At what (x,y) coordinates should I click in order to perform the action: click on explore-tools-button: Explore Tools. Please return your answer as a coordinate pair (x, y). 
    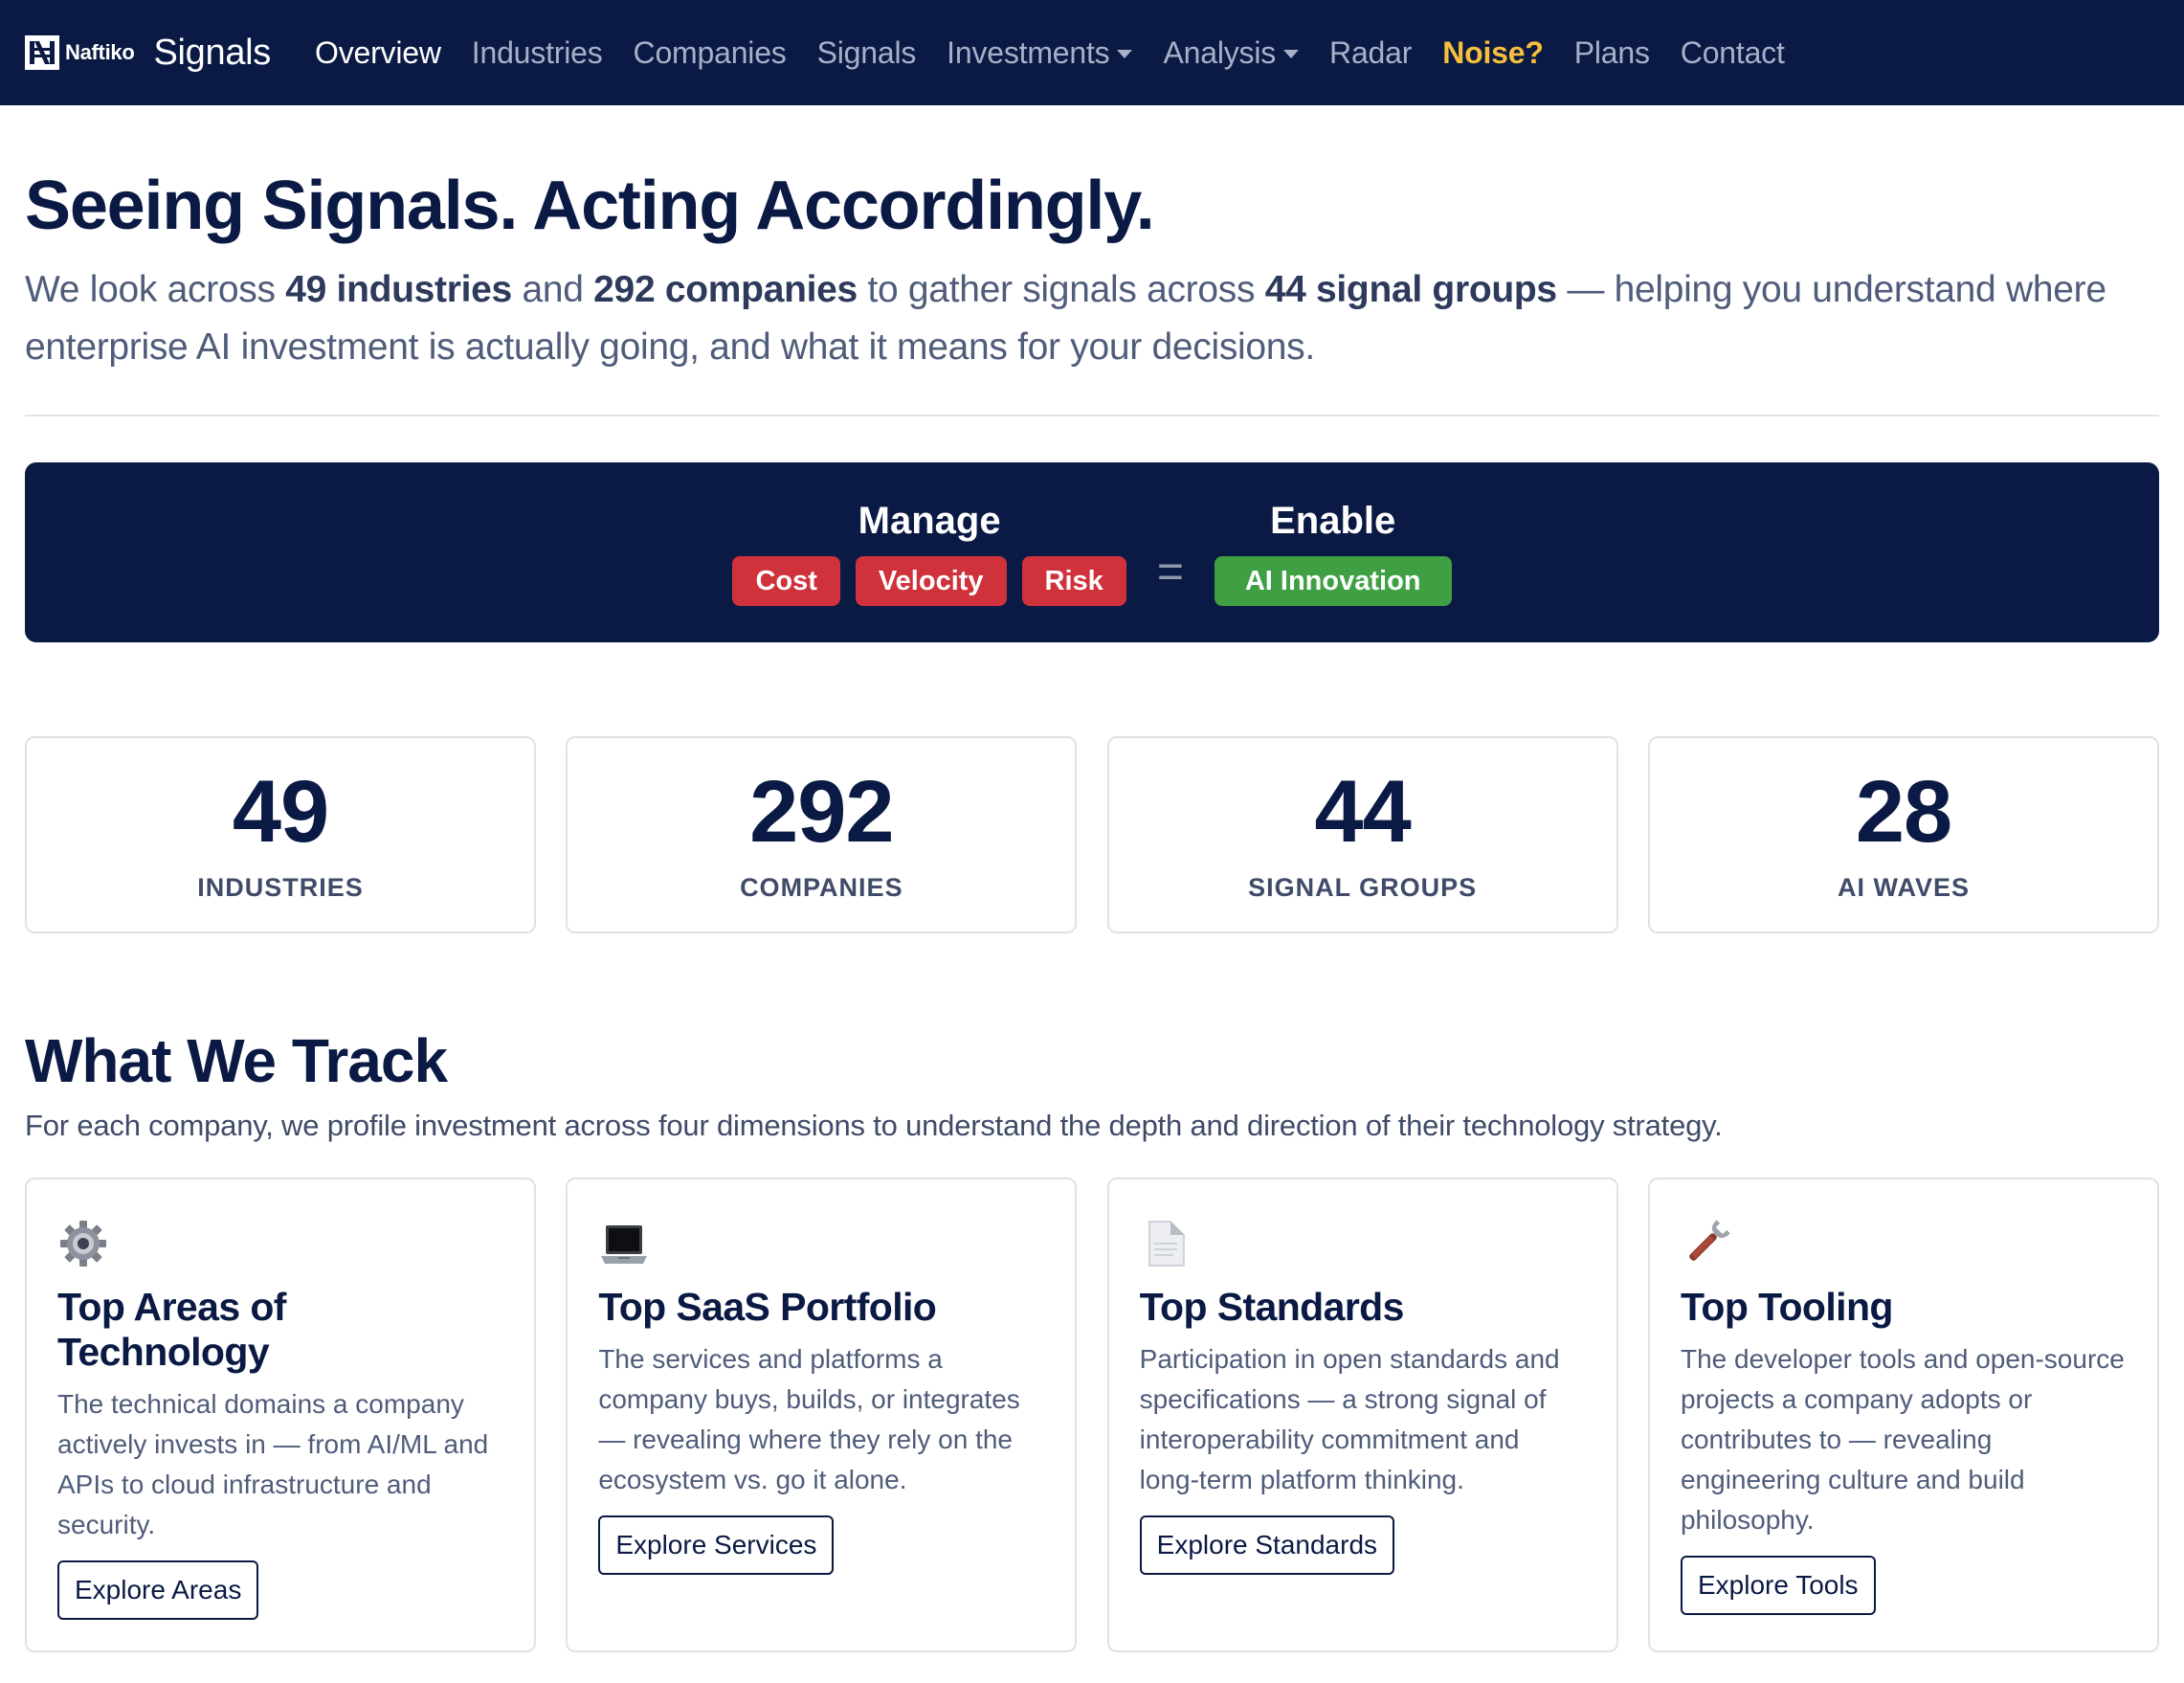
    Looking at the image, I should click on (1778, 1585).